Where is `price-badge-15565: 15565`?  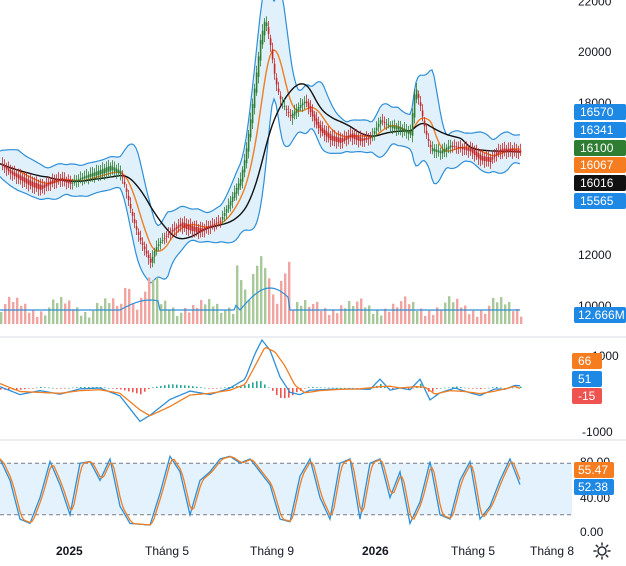 price-badge-15565: 15565 is located at coordinates (597, 201).